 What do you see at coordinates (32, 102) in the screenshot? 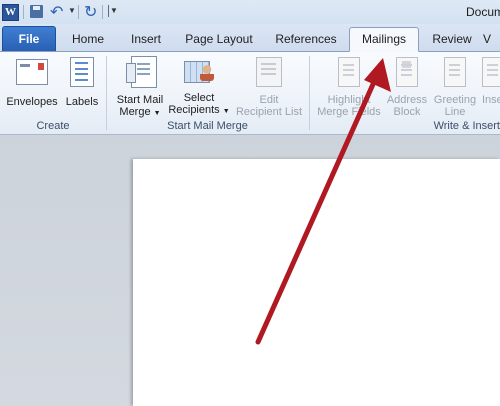
I see `envelopes-label: Envelopes` at bounding box center [32, 102].